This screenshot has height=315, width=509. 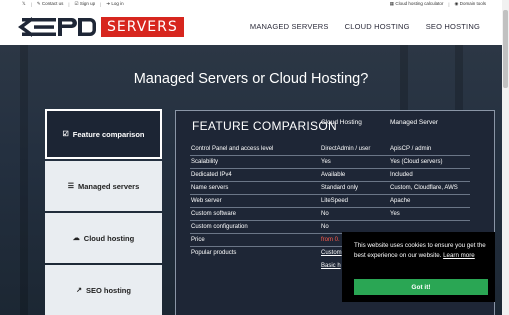 What do you see at coordinates (103, 134) in the screenshot?
I see `tab-feature-comparison: ☑ Feature comparison` at bounding box center [103, 134].